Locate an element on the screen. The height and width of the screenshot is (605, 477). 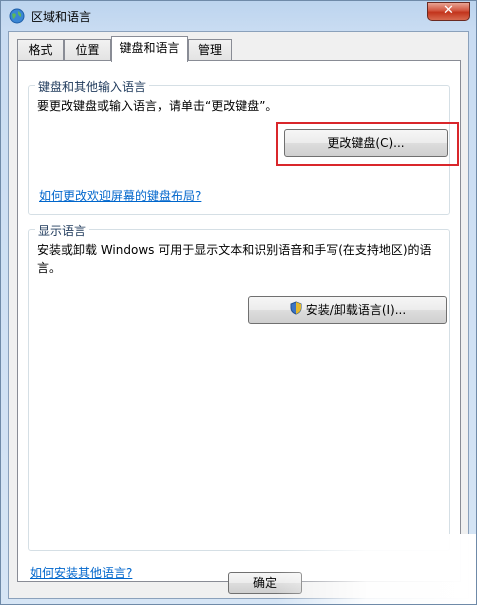
ok-label: 确定 is located at coordinates (264, 583).